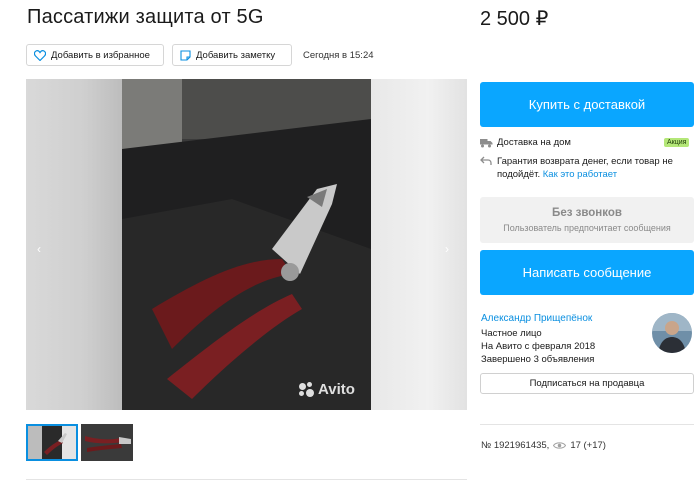 Image resolution: width=699 pixels, height=484 pixels. What do you see at coordinates (587, 272) in the screenshot?
I see `write-message-button: Написать сообщение` at bounding box center [587, 272].